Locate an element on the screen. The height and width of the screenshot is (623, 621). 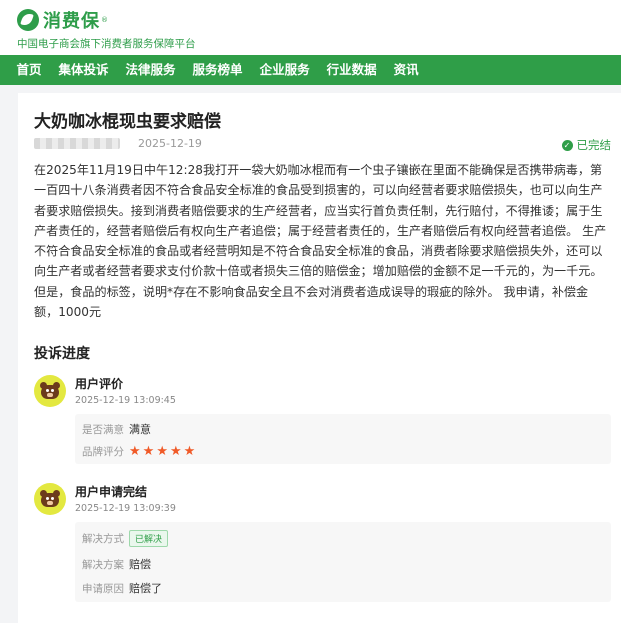
event-details: 解决方式 已解决 解决方案 赔偿 申请原因 赔偿了 is located at coordinates (343, 562).